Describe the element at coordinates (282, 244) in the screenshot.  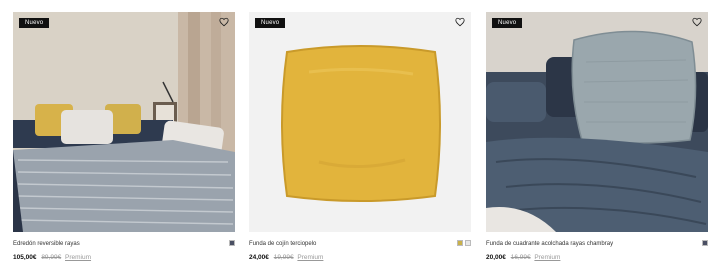
I see `product-name: Funda de cojín terciopelo` at that location.